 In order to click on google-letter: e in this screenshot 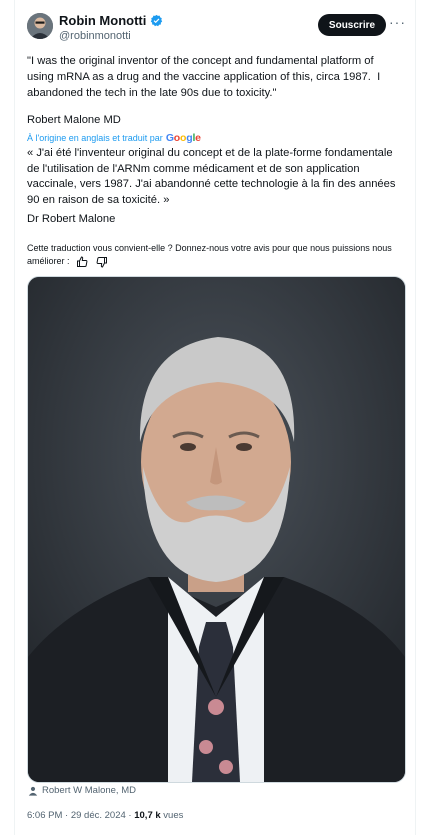, I will do `click(198, 138)`.